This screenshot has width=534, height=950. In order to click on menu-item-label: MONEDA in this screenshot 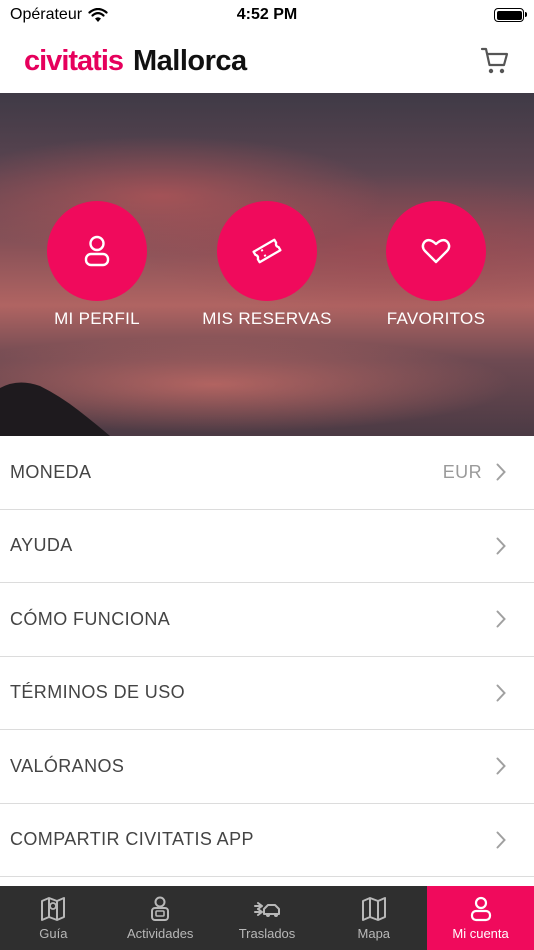, I will do `click(51, 471)`.